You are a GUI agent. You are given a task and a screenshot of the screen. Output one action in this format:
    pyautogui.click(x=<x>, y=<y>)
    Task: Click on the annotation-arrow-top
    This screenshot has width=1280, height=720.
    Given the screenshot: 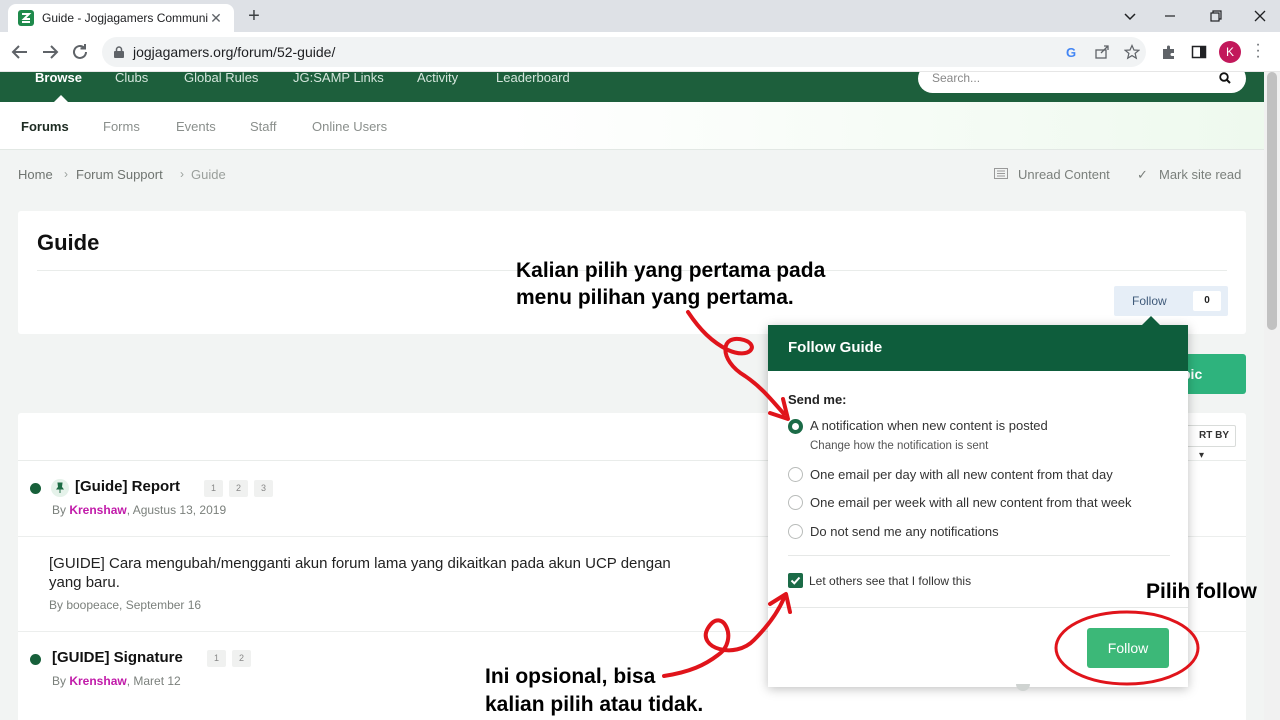 What is the action you would take?
    pyautogui.click(x=736, y=363)
    